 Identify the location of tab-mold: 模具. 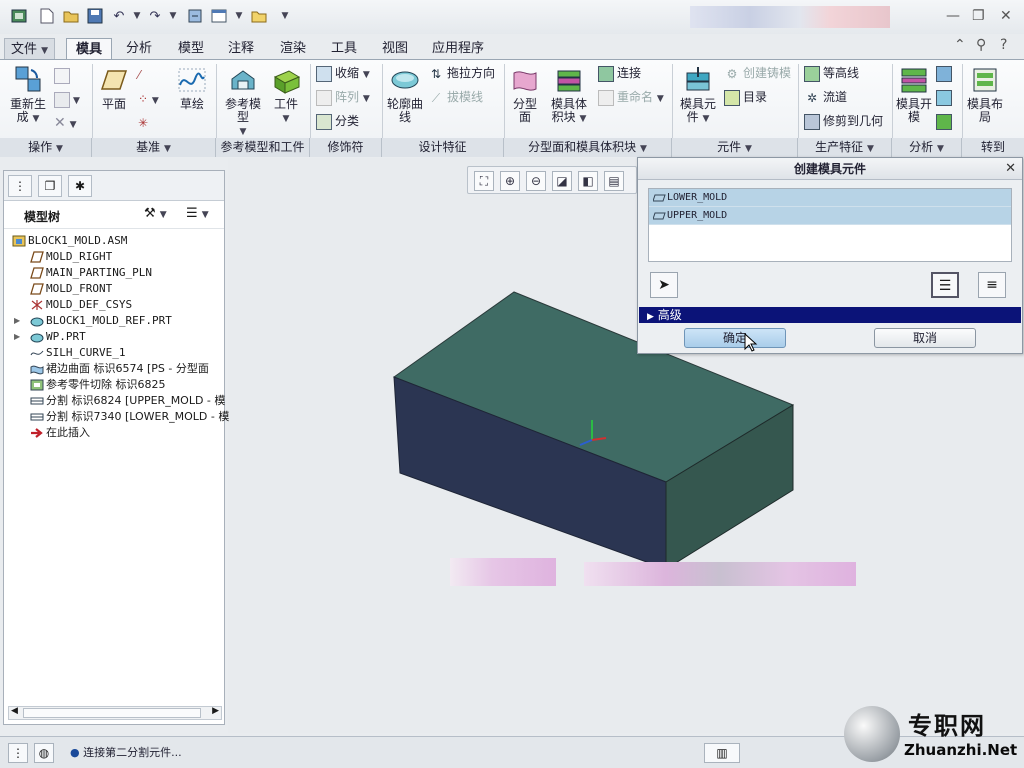
(89, 49).